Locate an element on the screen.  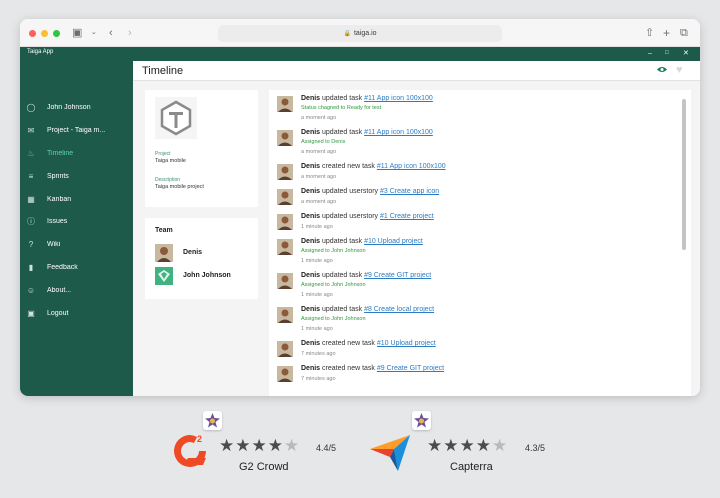
sidebar-toggle-icon: ▣ is located at coordinates (77, 33).